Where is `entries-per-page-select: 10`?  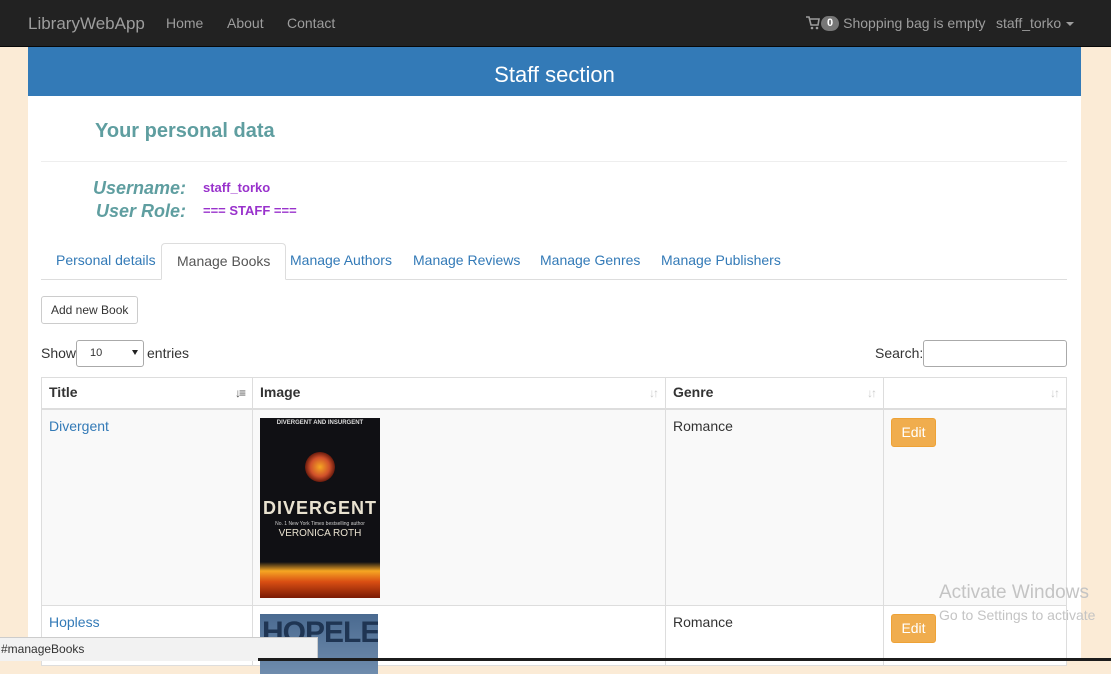
entries-per-page-select: 10 is located at coordinates (110, 353).